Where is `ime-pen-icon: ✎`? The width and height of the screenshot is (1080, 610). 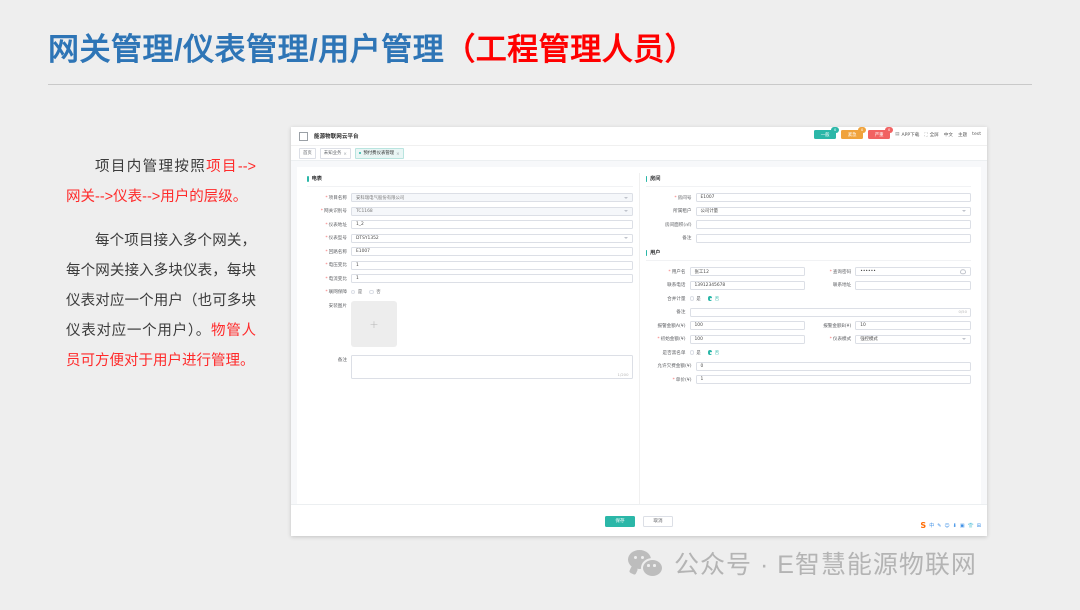 ime-pen-icon: ✎ is located at coordinates (939, 526).